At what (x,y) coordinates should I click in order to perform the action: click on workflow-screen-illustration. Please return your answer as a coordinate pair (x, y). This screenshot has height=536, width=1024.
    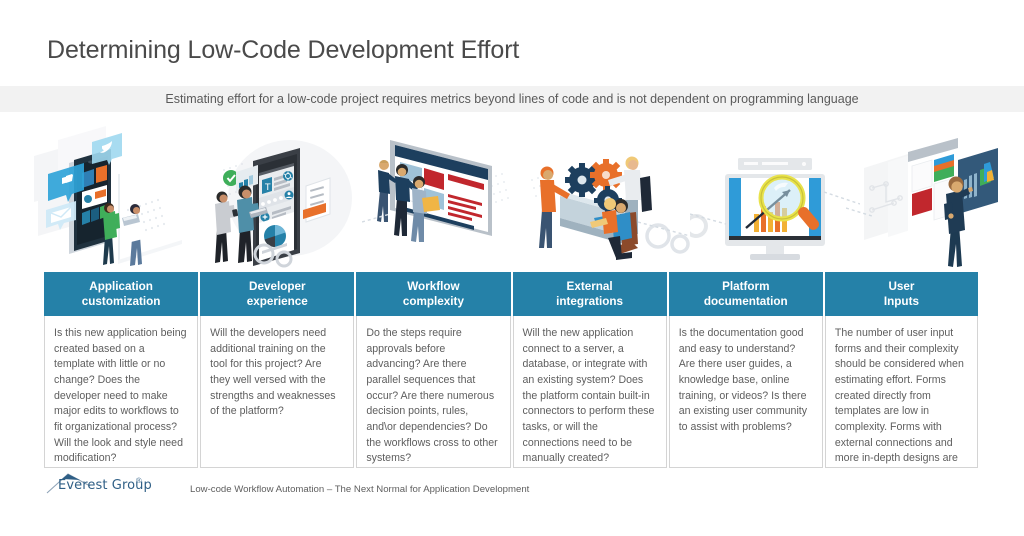
    Looking at the image, I should click on (446, 194).